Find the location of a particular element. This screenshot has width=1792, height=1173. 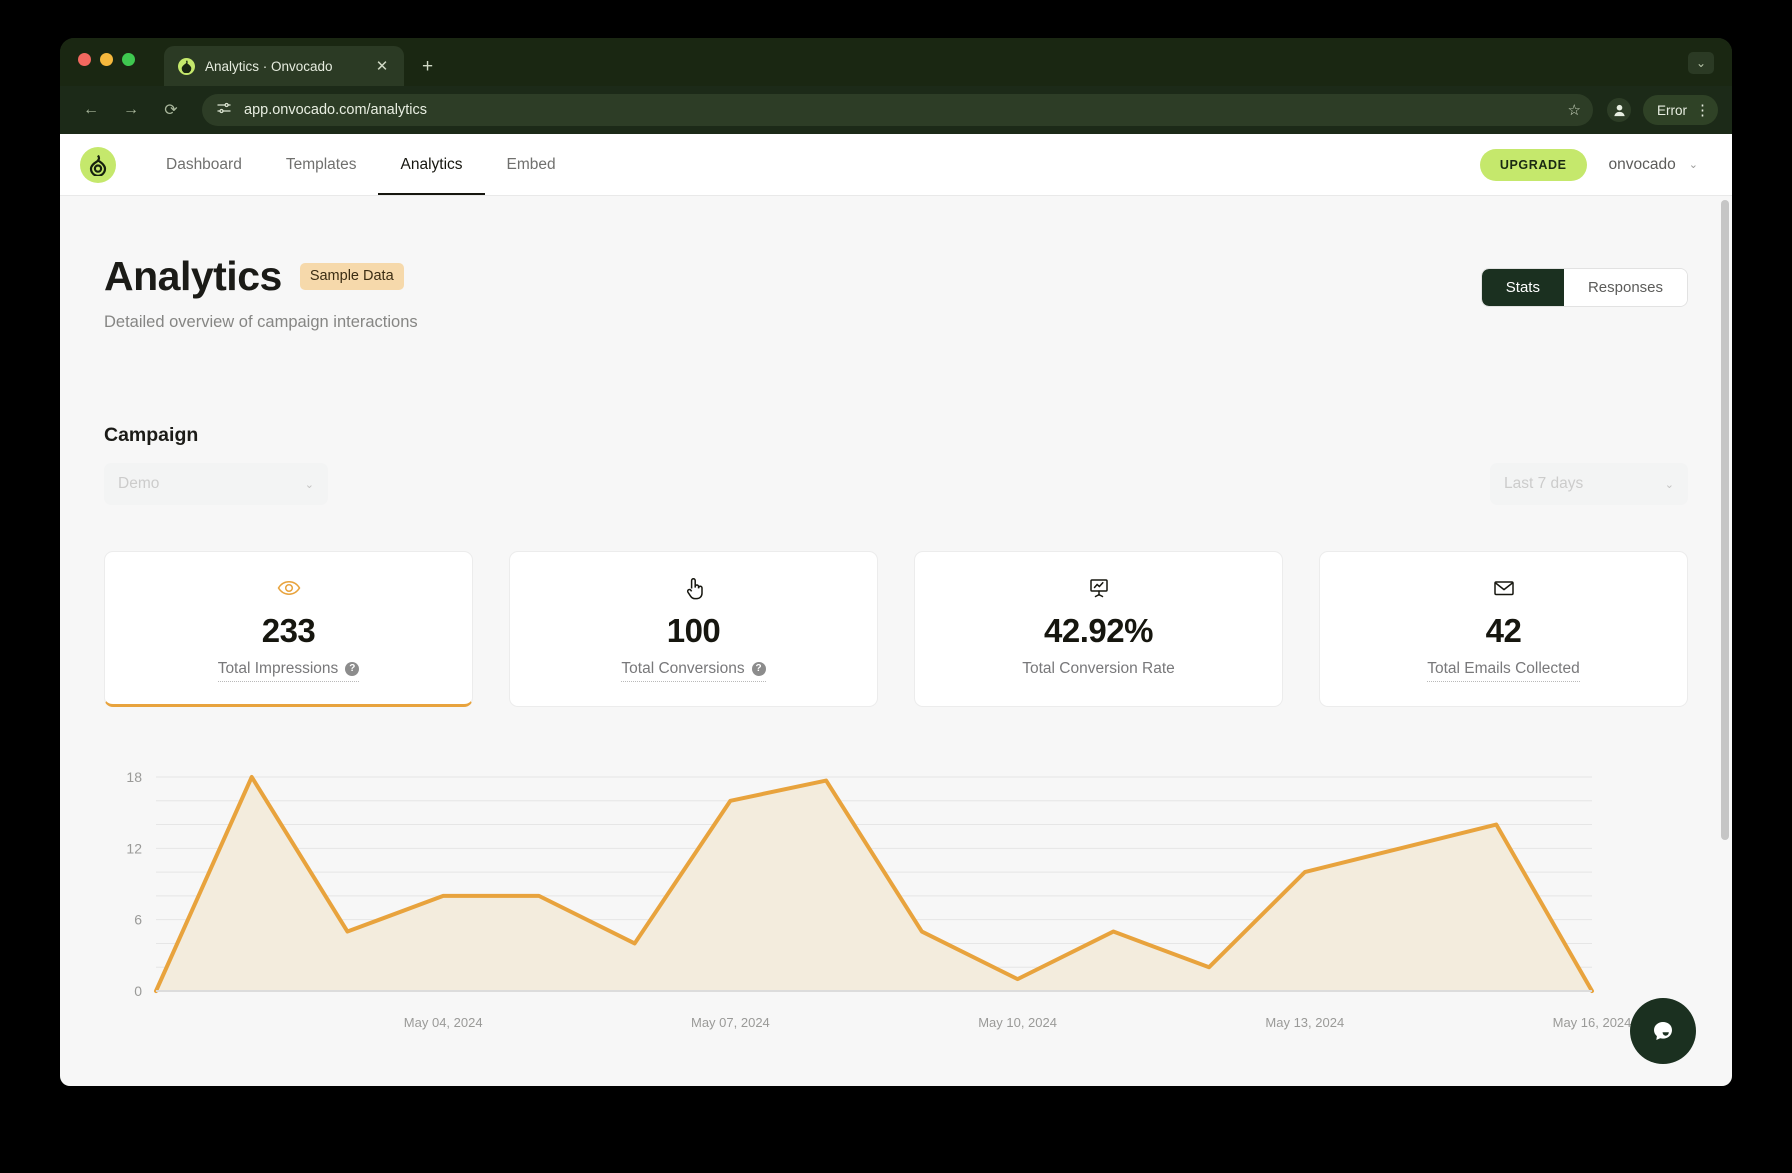

svg-text: 6 is located at coordinates (138, 920).